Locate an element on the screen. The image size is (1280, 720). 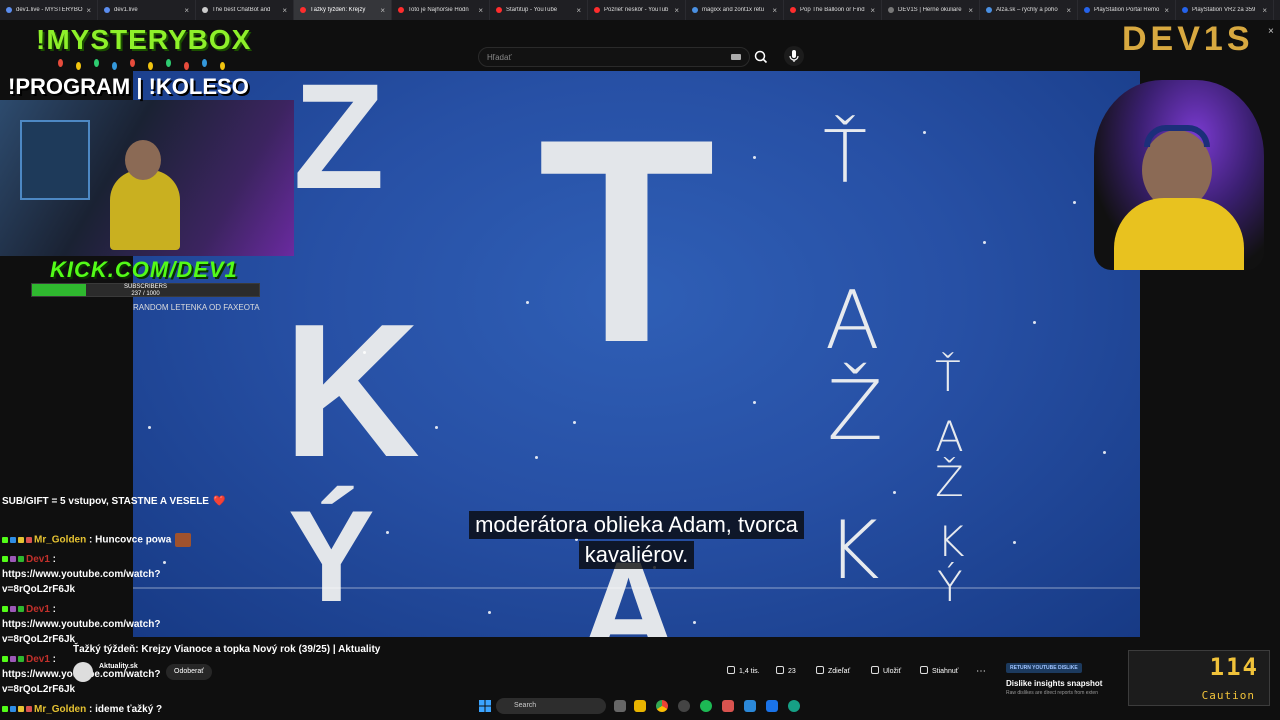
headset-icon is located at coordinates (1177, 136).